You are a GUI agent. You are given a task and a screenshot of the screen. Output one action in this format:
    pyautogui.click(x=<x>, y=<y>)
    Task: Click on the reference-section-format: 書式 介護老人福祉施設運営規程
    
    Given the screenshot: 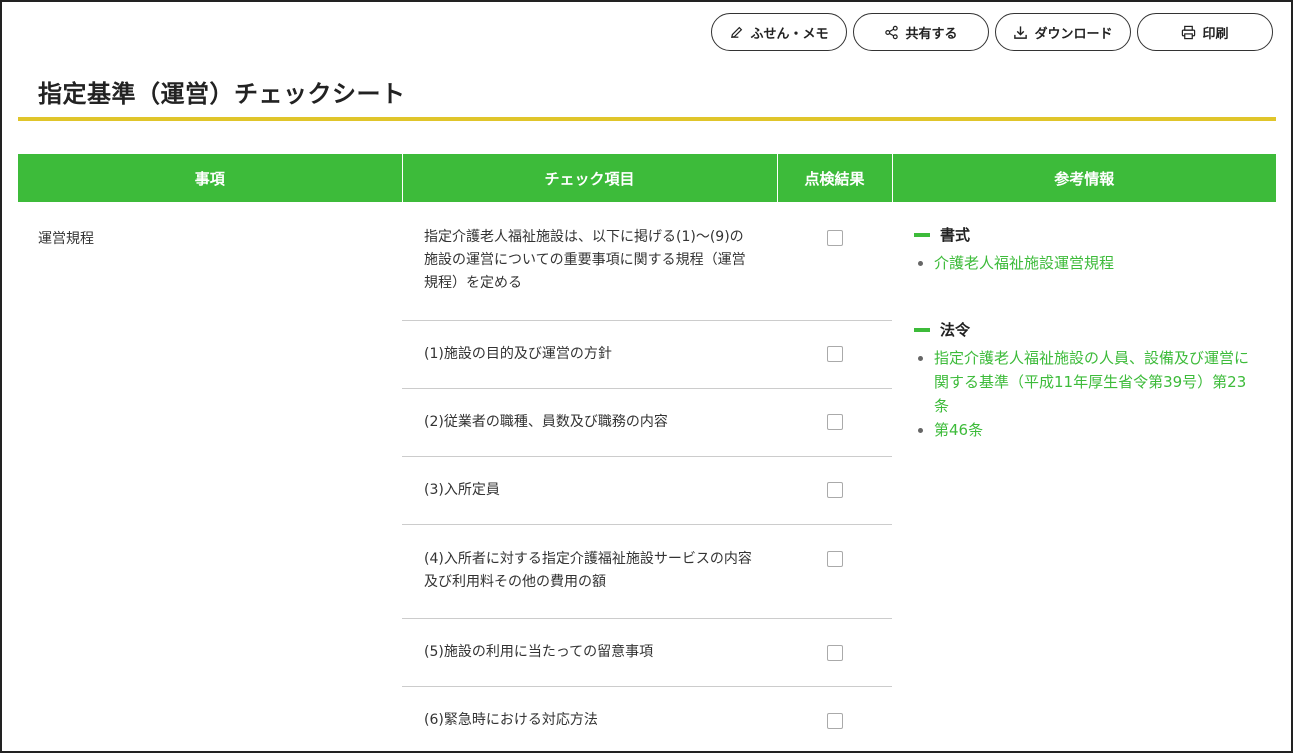 What is the action you would take?
    pyautogui.click(x=1086, y=249)
    